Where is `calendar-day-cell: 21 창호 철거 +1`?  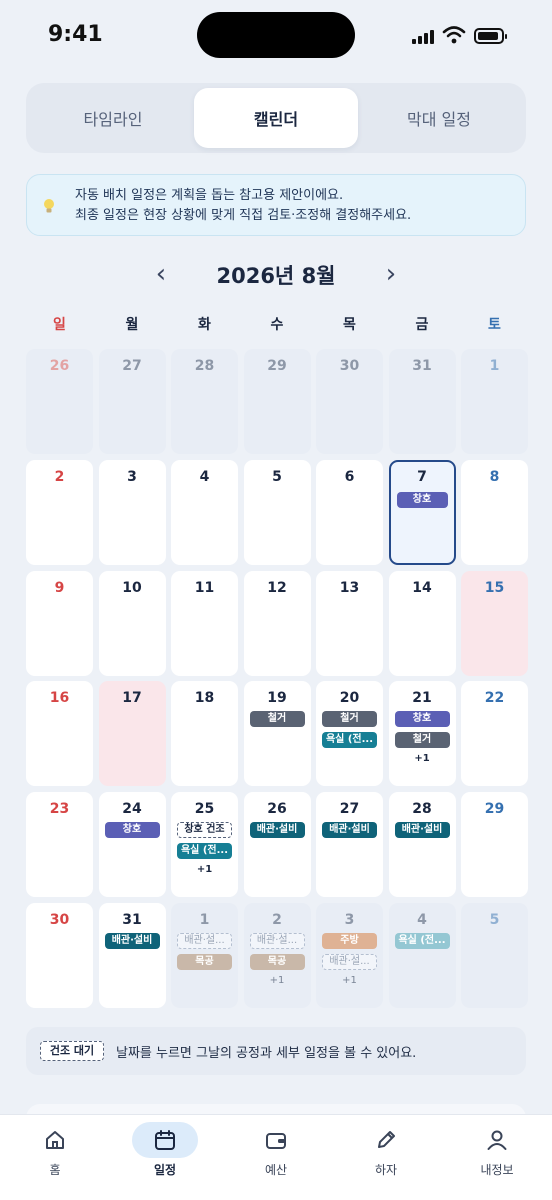
calendar-day-cell: 21 창호 철거 +1 is located at coordinates (422, 734).